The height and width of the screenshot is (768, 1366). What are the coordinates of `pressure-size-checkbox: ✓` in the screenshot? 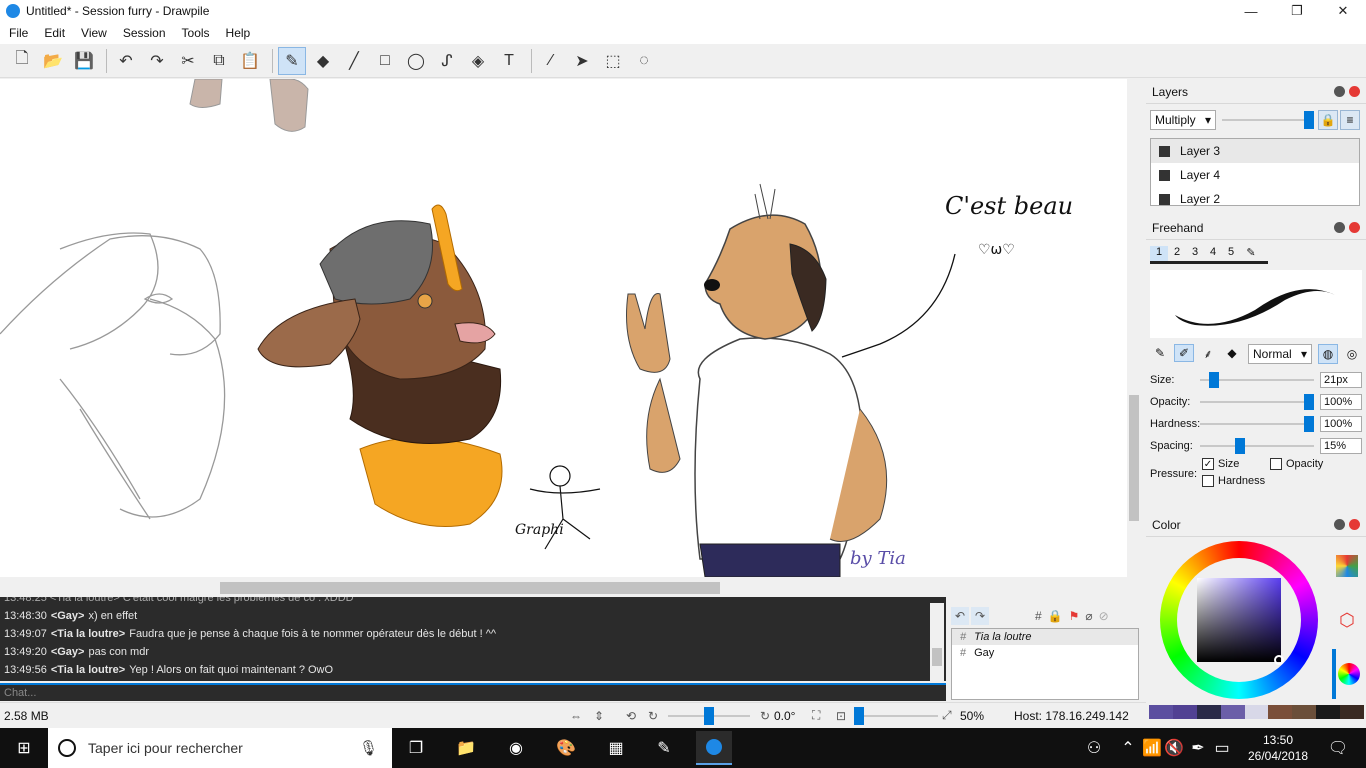 It's located at (1208, 464).